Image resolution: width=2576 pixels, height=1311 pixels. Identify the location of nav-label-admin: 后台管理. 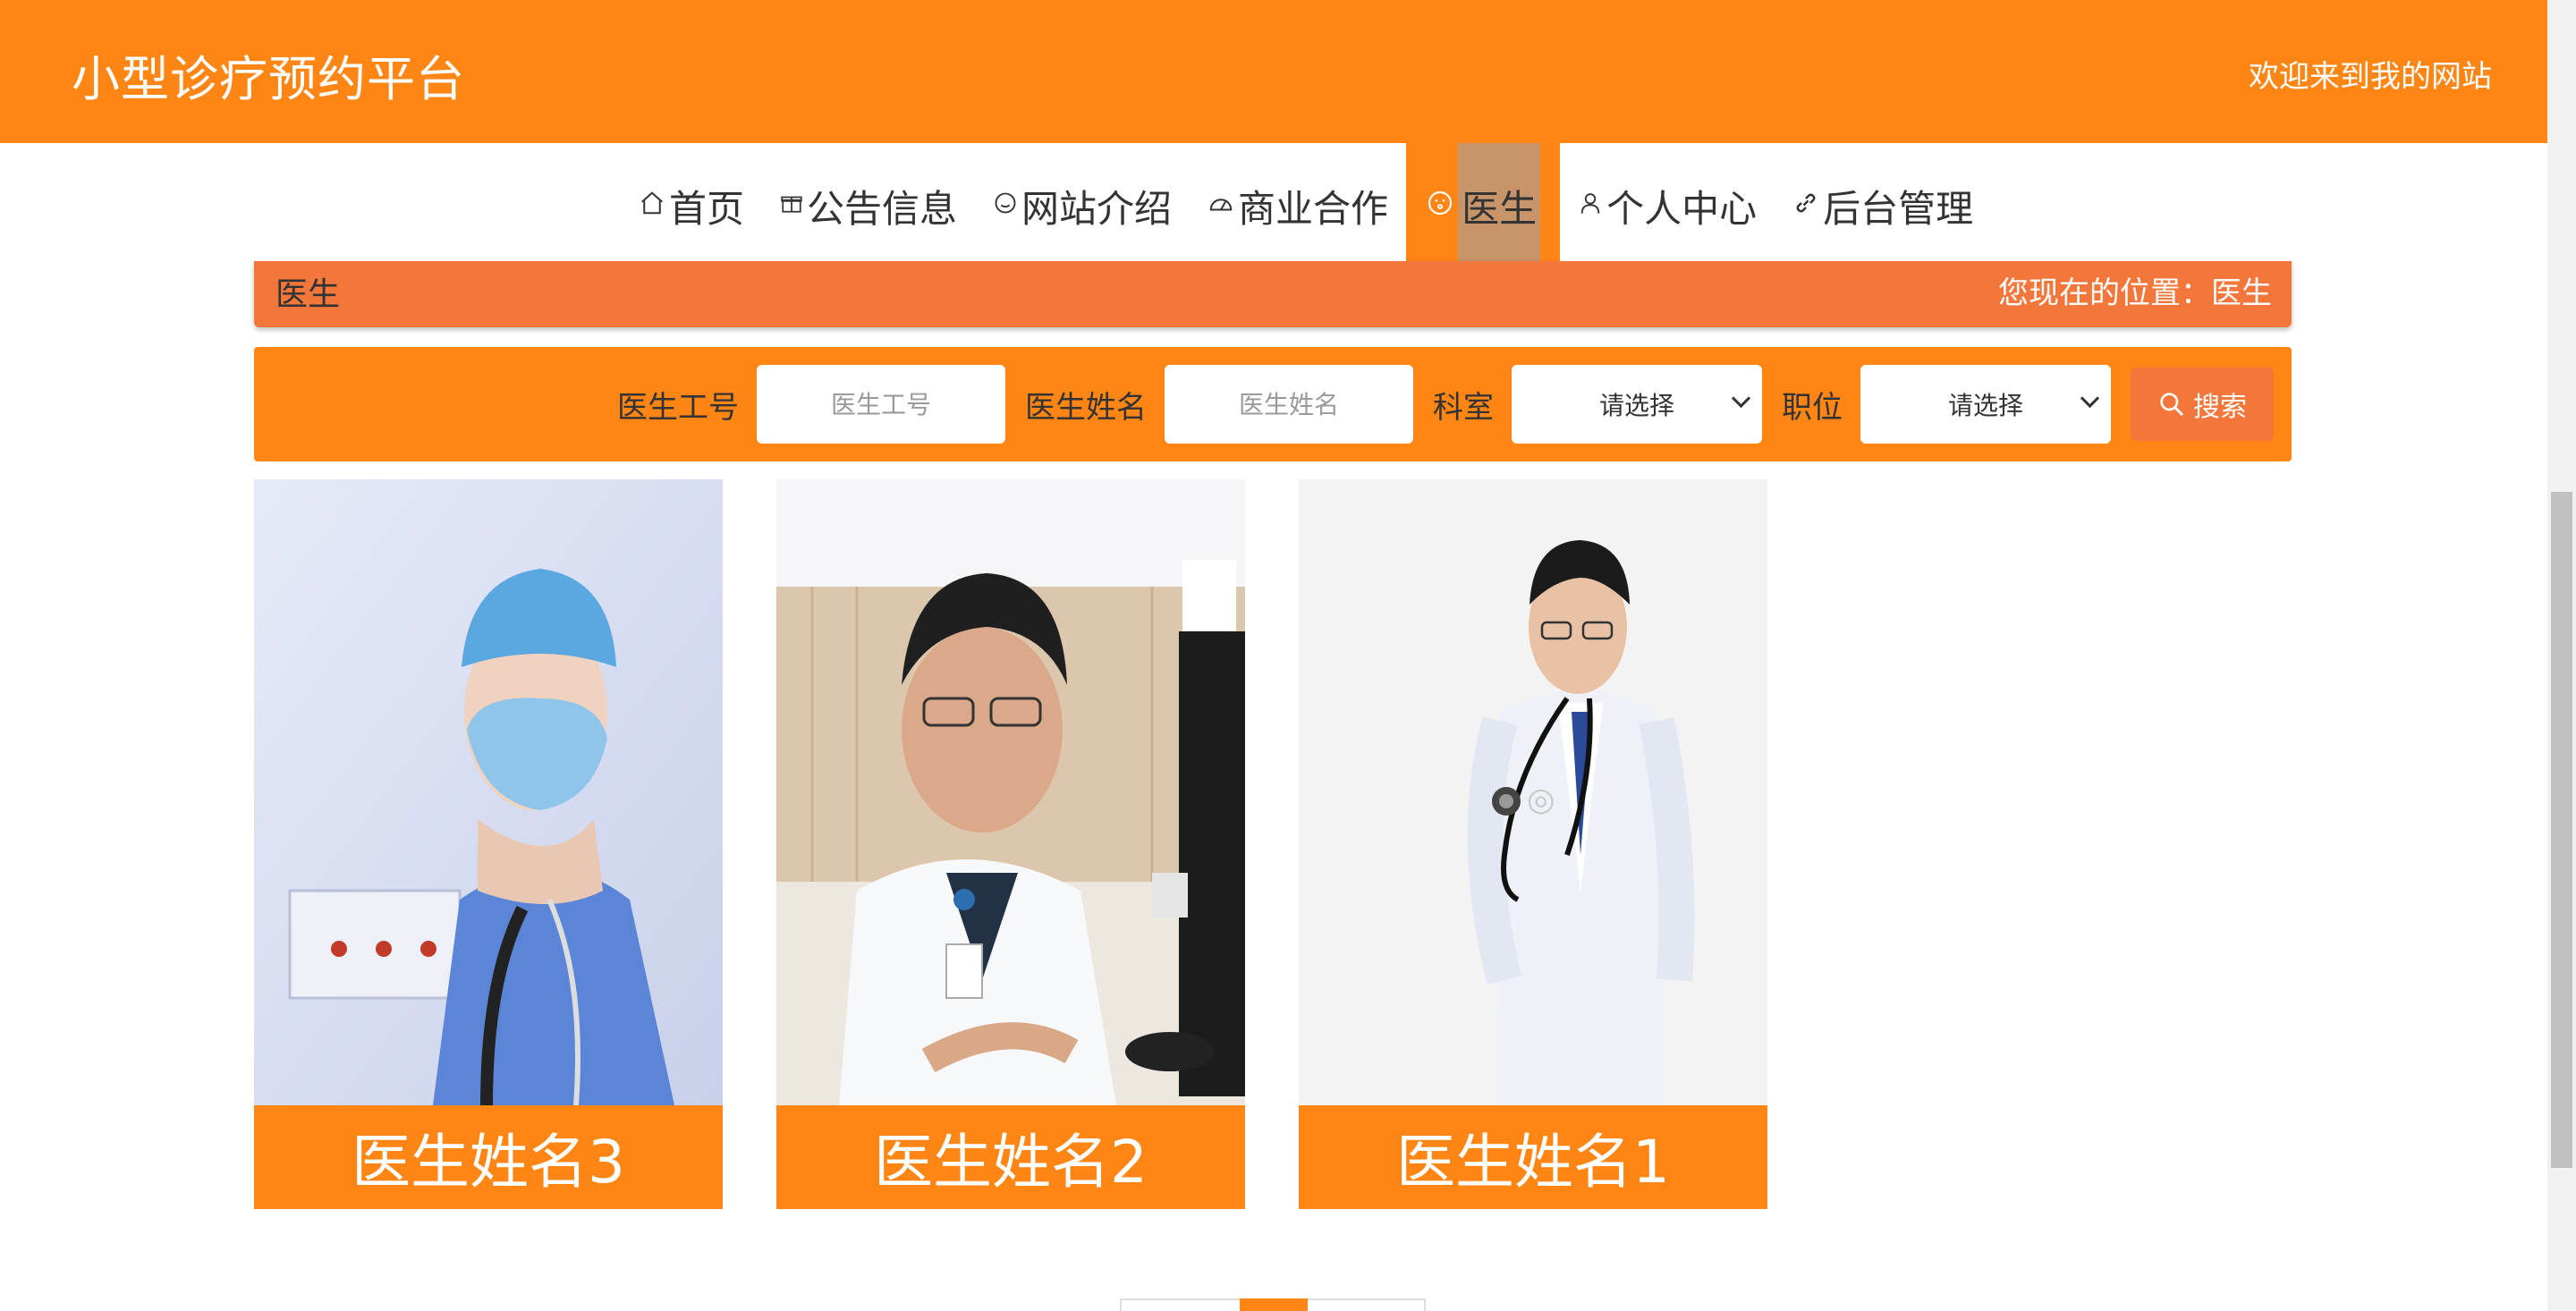
(1898, 208).